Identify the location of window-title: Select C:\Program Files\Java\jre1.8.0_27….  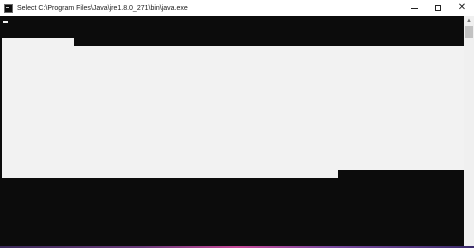
(102, 8).